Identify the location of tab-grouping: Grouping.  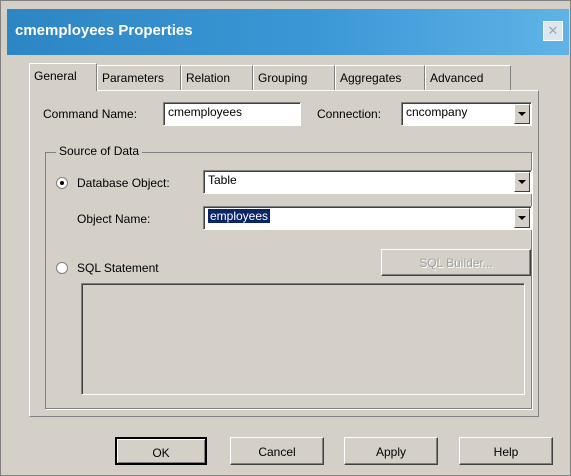
(294, 77).